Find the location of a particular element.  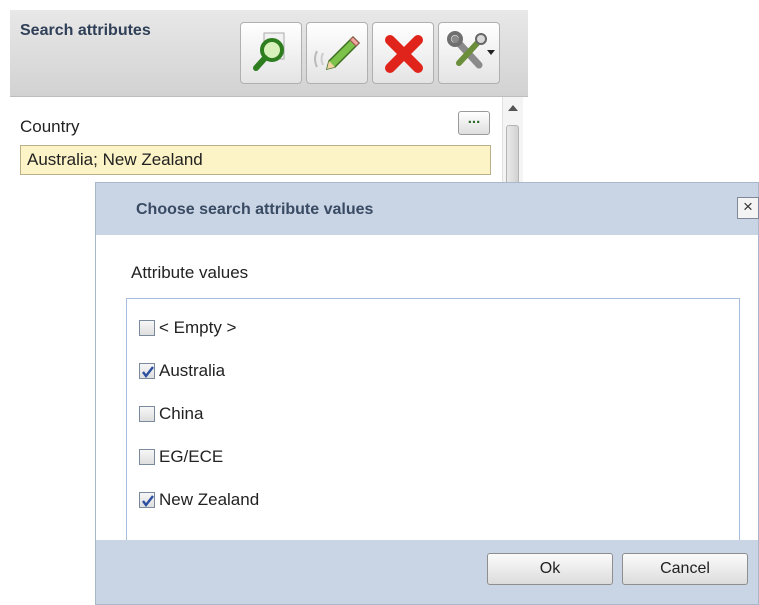

scroll-up-icon is located at coordinates (513, 108).